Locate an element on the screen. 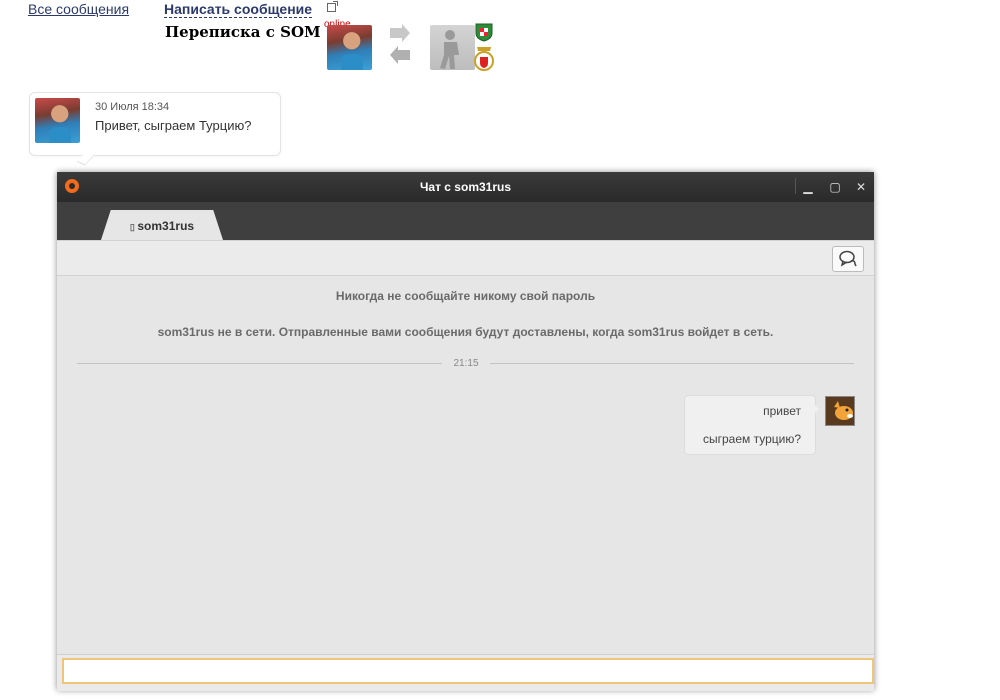 This screenshot has width=1000, height=700. message-tail is located at coordinates (816, 409).